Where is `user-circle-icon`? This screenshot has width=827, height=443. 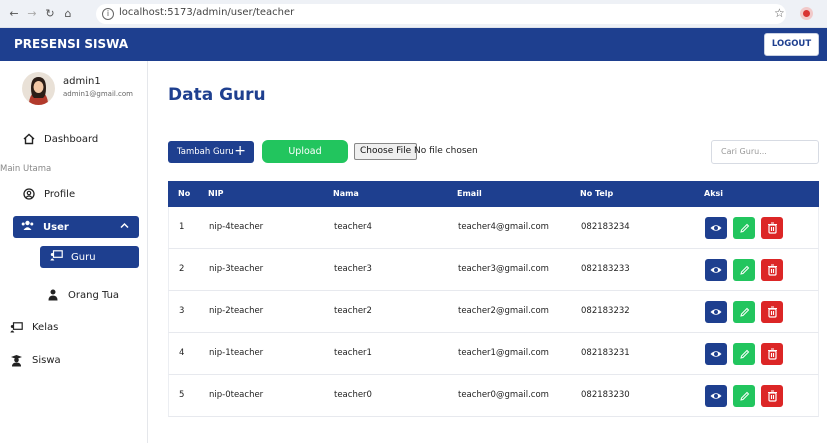
user-circle-icon is located at coordinates (28, 194).